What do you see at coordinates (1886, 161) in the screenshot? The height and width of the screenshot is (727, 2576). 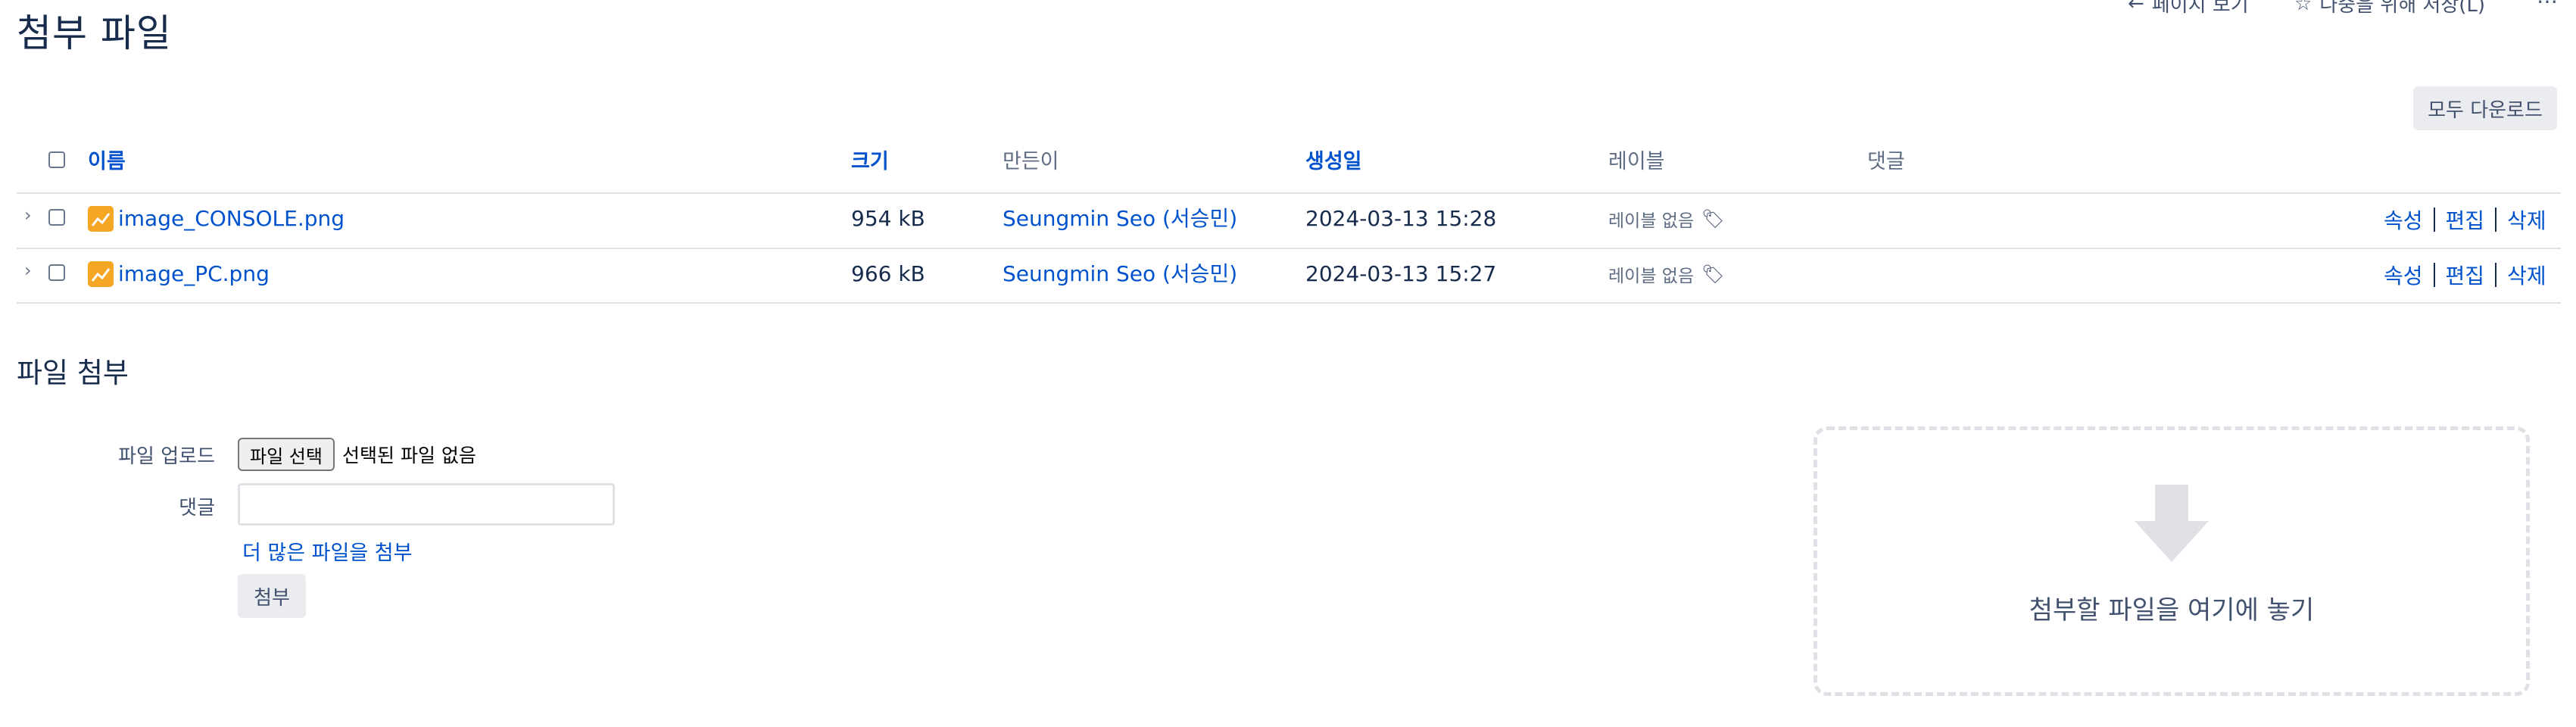 I see `column-header-comments: 댓글` at bounding box center [1886, 161].